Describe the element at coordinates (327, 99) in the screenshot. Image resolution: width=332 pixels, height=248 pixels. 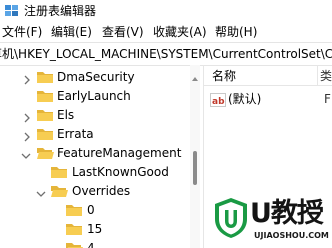
I see `value-type: F` at that location.